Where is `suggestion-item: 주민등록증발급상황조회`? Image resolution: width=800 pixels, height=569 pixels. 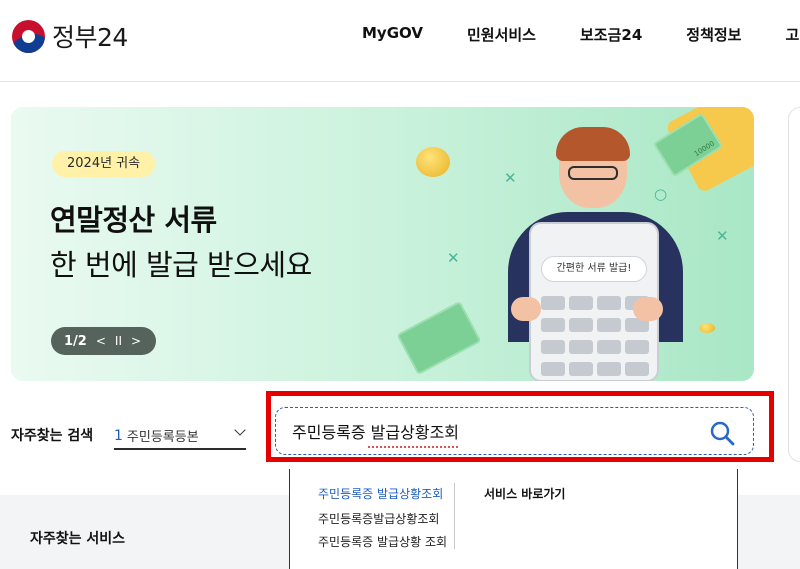
suggestion-item: 주민등록증발급상황조회 is located at coordinates (378, 518).